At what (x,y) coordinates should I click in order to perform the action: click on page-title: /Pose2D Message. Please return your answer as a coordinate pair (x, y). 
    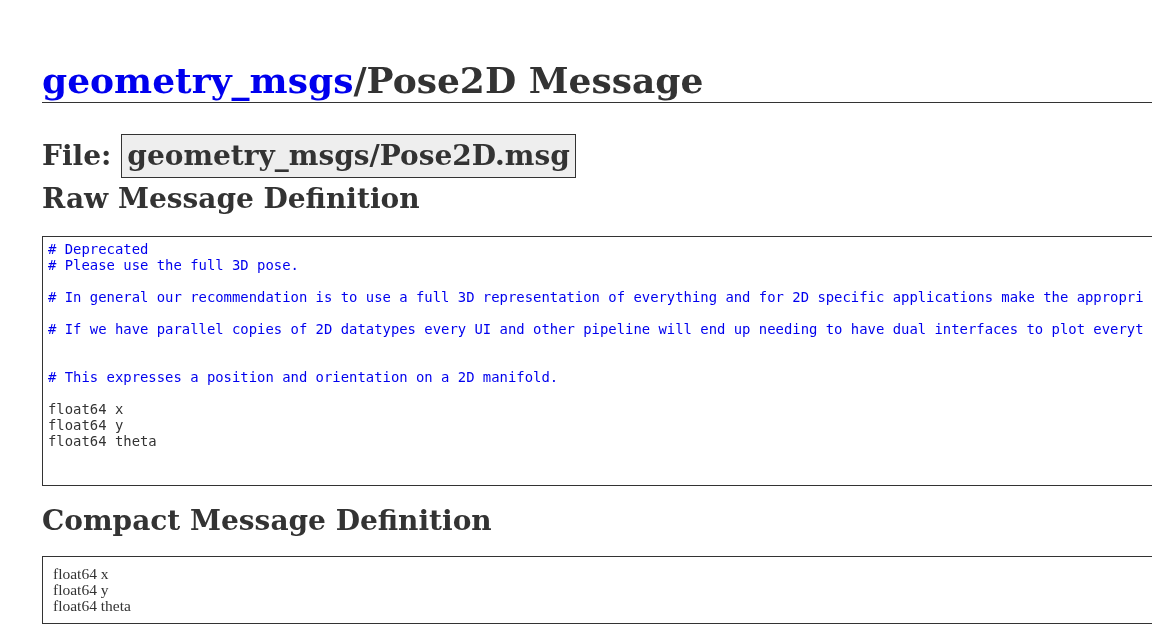
    Looking at the image, I should click on (528, 80).